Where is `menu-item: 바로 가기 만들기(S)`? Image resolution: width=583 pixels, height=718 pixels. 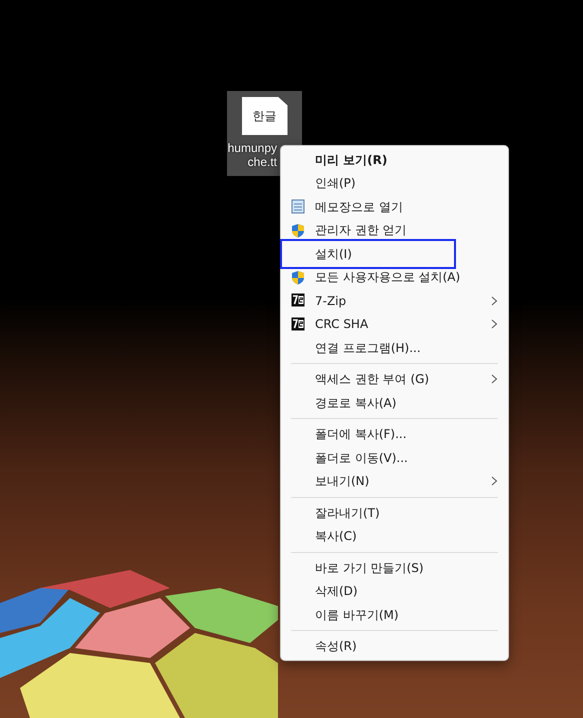
menu-item: 바로 가기 만들기(S) is located at coordinates (394, 568).